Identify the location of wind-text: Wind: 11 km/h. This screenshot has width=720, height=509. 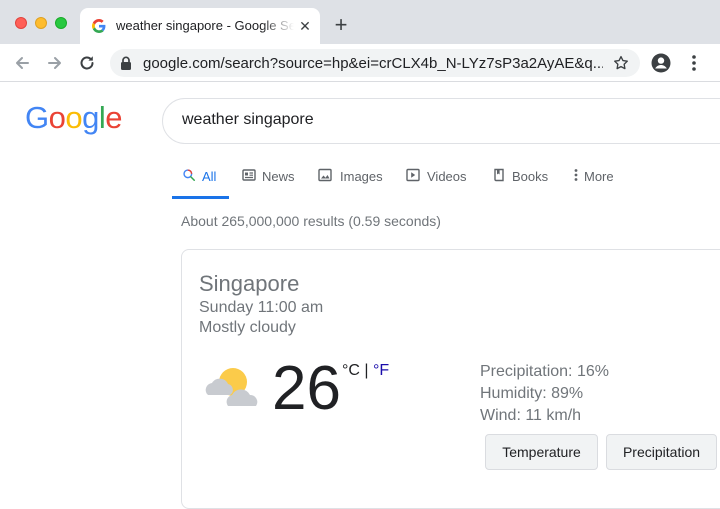
(531, 415).